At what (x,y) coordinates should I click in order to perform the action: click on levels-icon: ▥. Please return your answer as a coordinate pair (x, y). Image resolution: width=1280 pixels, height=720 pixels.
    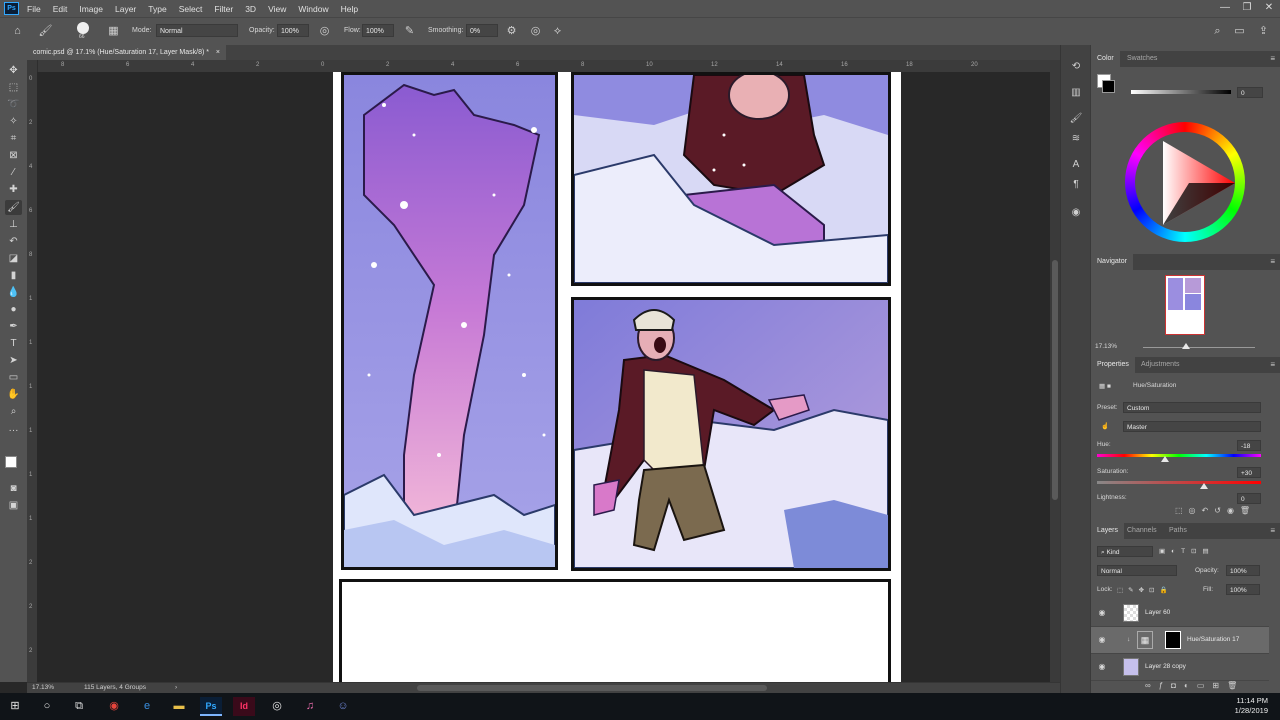
    Looking at the image, I should click on (1076, 93).